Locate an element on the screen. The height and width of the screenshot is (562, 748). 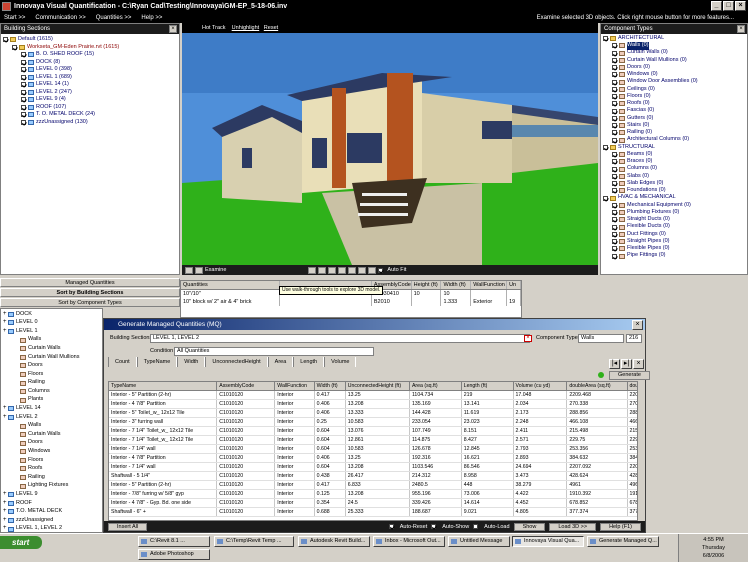
show-button: Show is located at coordinates (529, 526).